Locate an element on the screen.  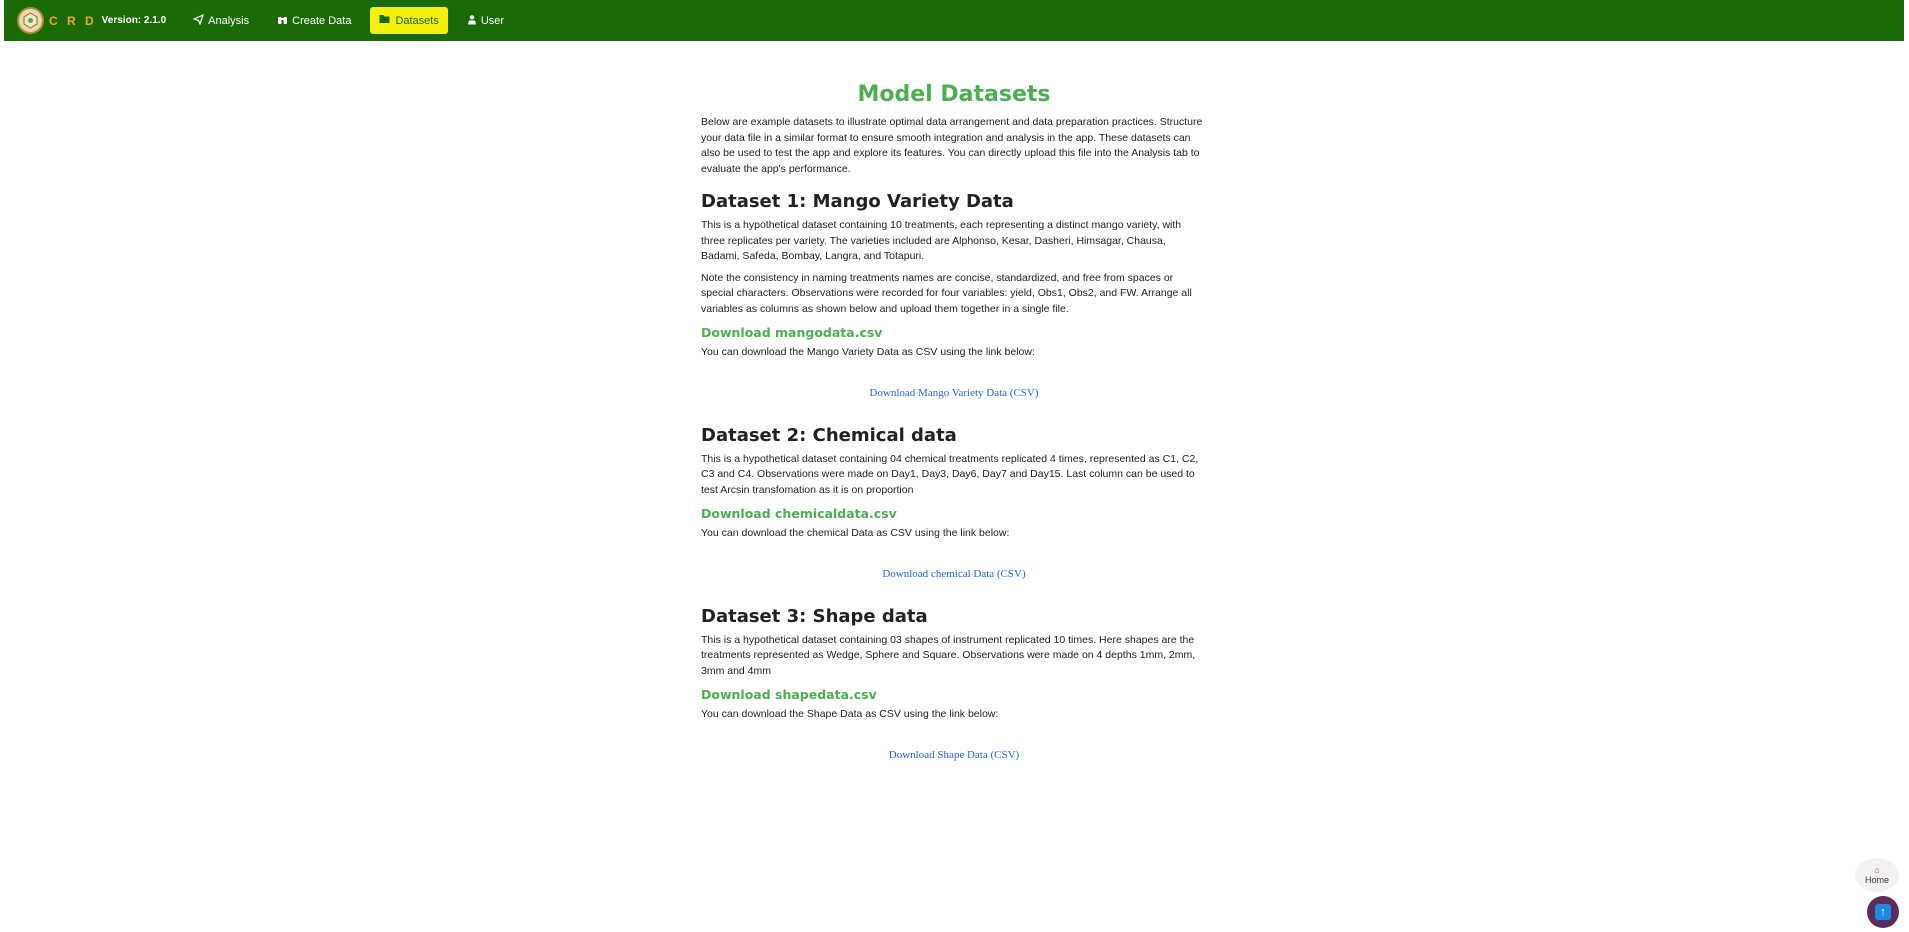
download-heading: Download mangodata.csv is located at coordinates (792, 332).